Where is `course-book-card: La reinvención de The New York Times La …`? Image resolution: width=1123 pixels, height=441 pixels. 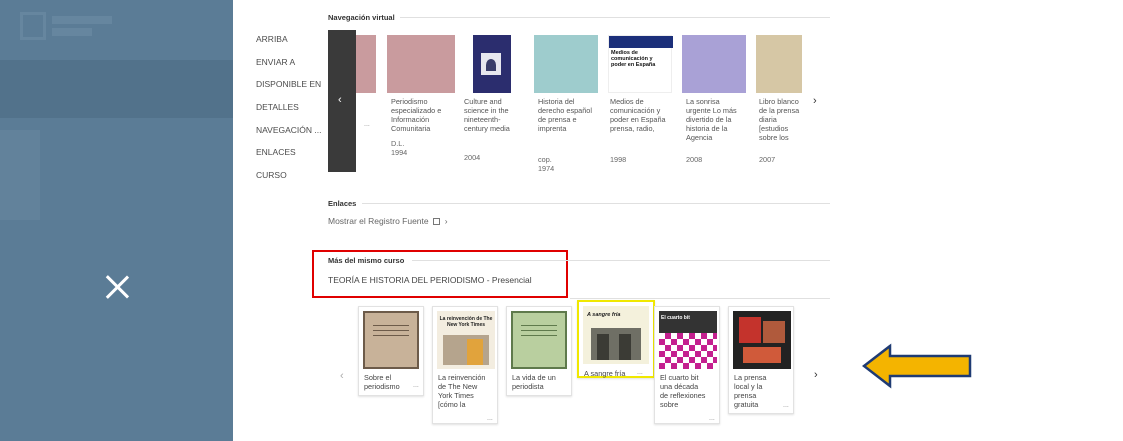
course-book-card: La reinvención de The New York Times La … is located at coordinates (465, 365).